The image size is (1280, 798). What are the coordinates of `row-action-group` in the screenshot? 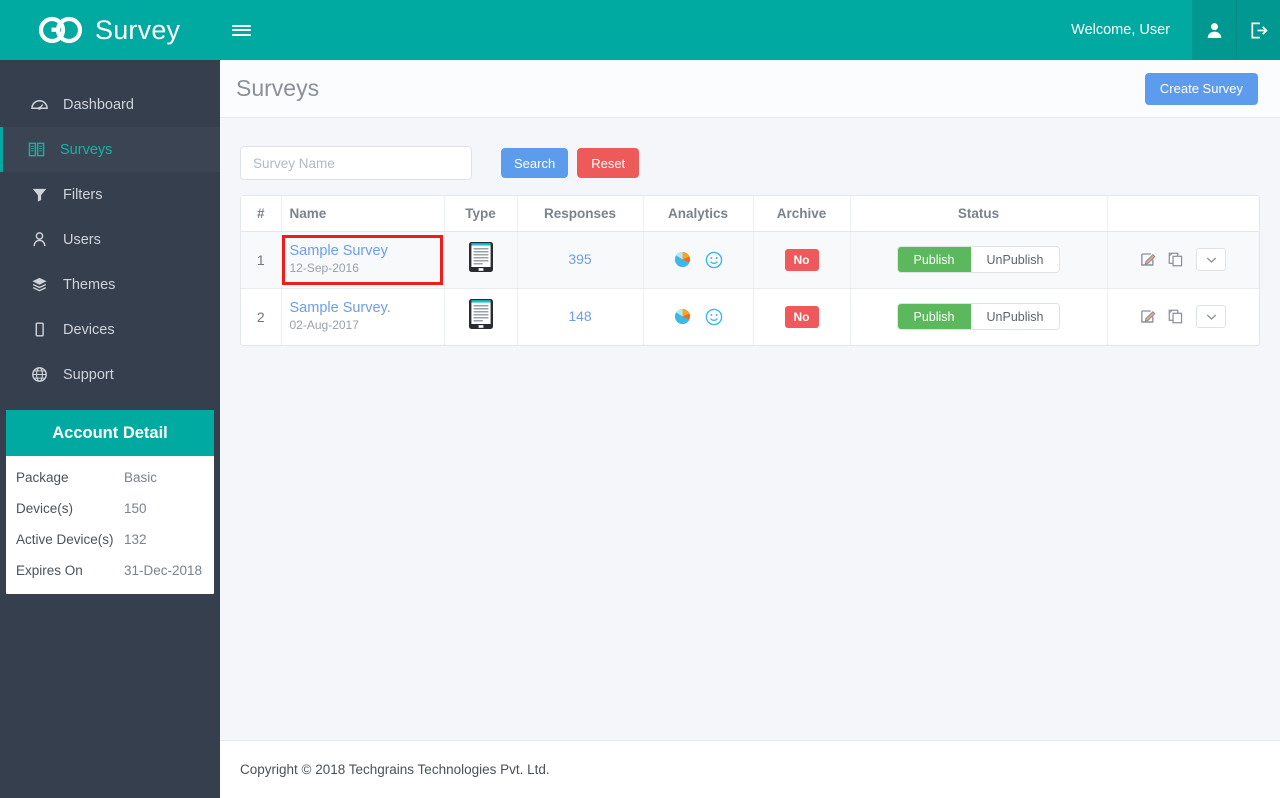 It's located at (1184, 317).